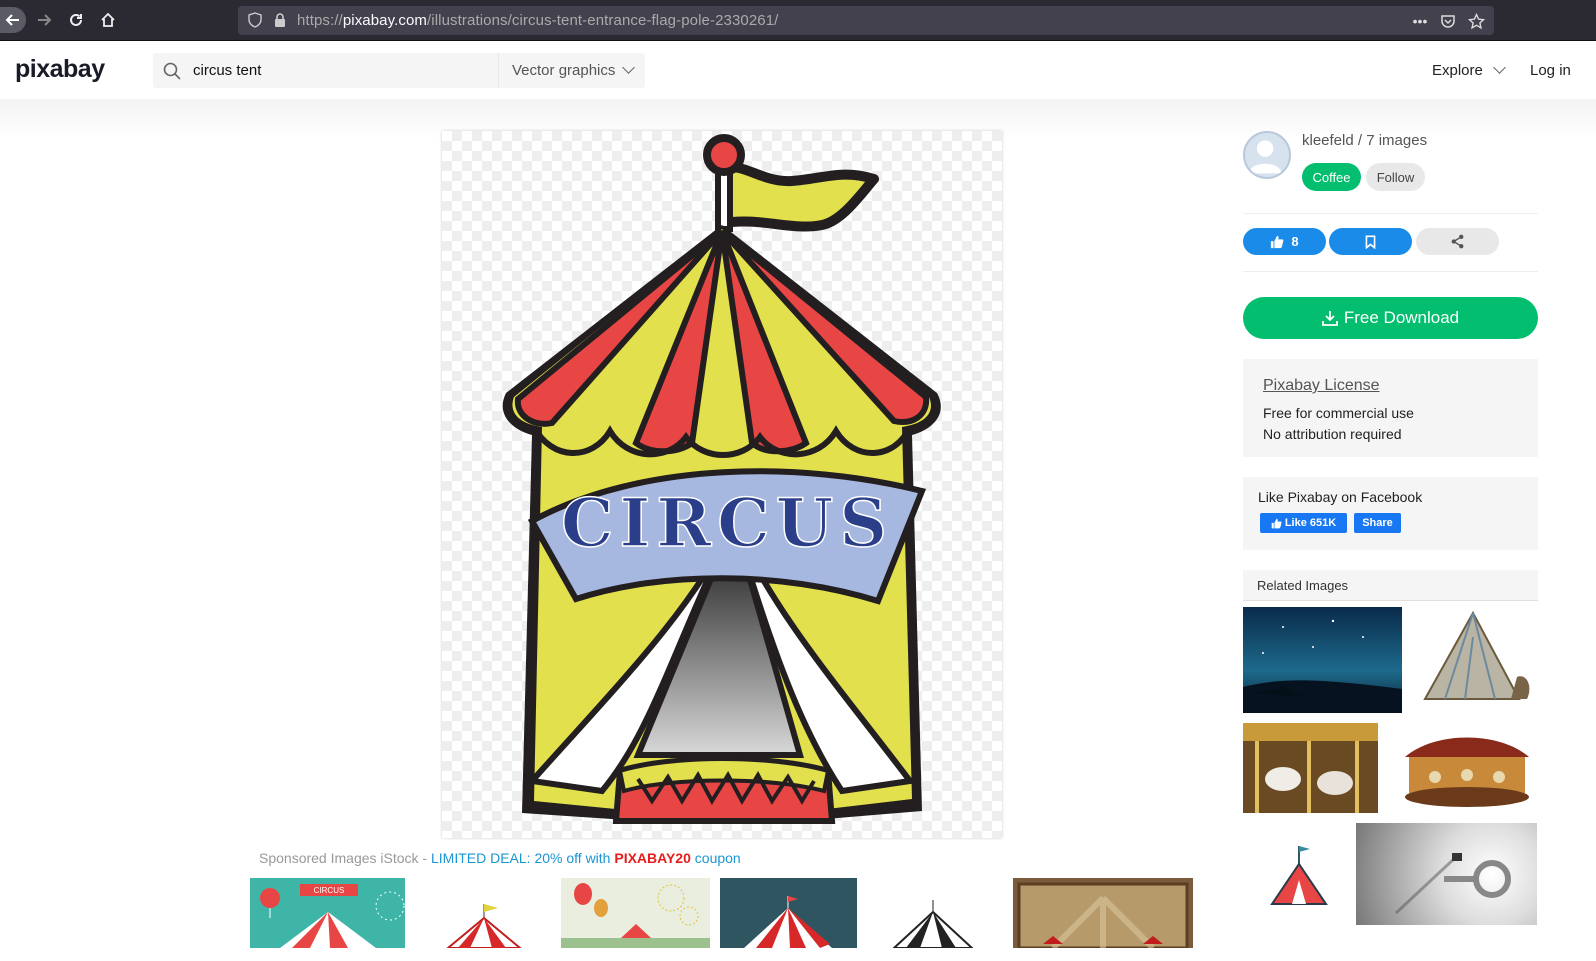  What do you see at coordinates (1331, 177) in the screenshot?
I see `coffee-button: Coffee` at bounding box center [1331, 177].